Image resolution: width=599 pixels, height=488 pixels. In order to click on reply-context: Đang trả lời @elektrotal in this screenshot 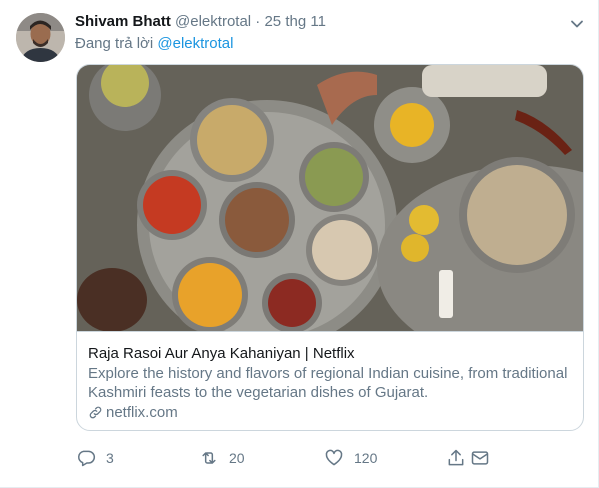, I will do `click(154, 44)`.